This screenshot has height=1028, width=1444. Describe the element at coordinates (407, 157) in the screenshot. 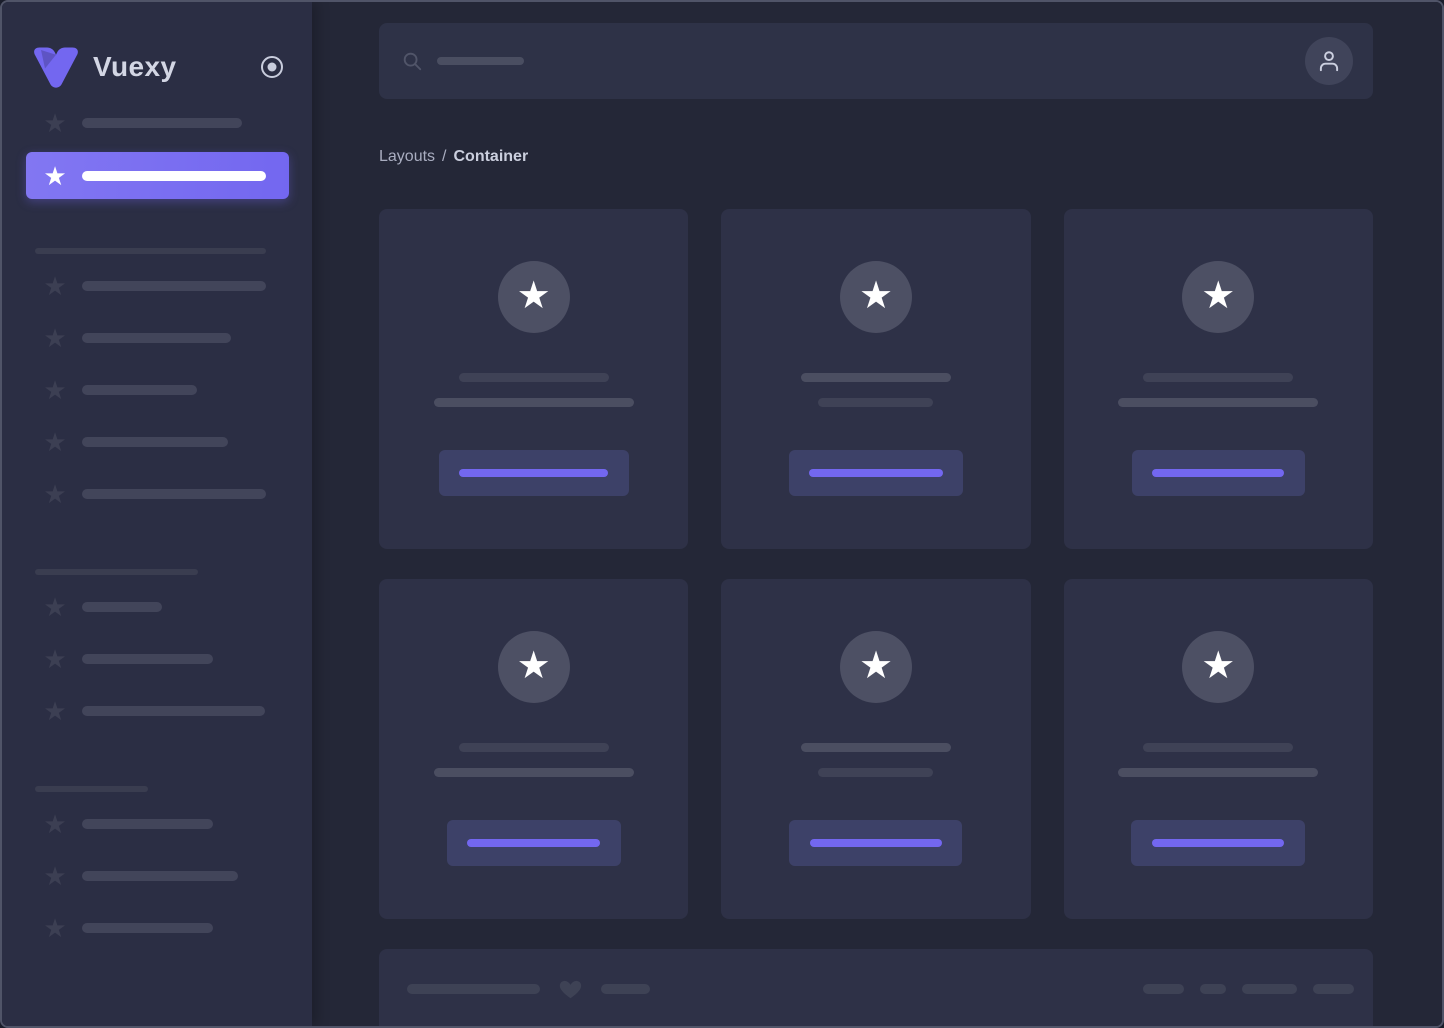

I see `breadcrumb-parent: Layouts` at that location.